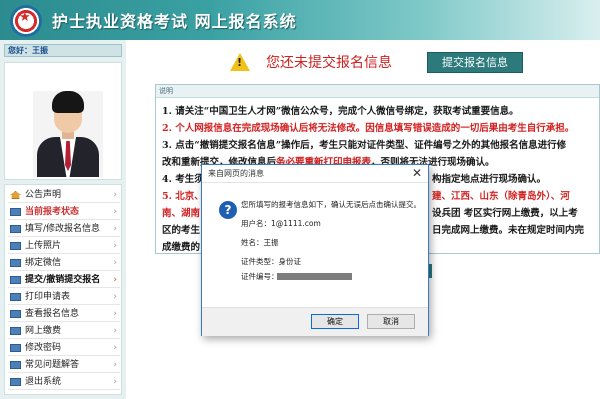 Image resolution: width=600 pixels, height=399 pixels. What do you see at coordinates (68, 102) in the screenshot?
I see `avatar-hair` at bounding box center [68, 102].